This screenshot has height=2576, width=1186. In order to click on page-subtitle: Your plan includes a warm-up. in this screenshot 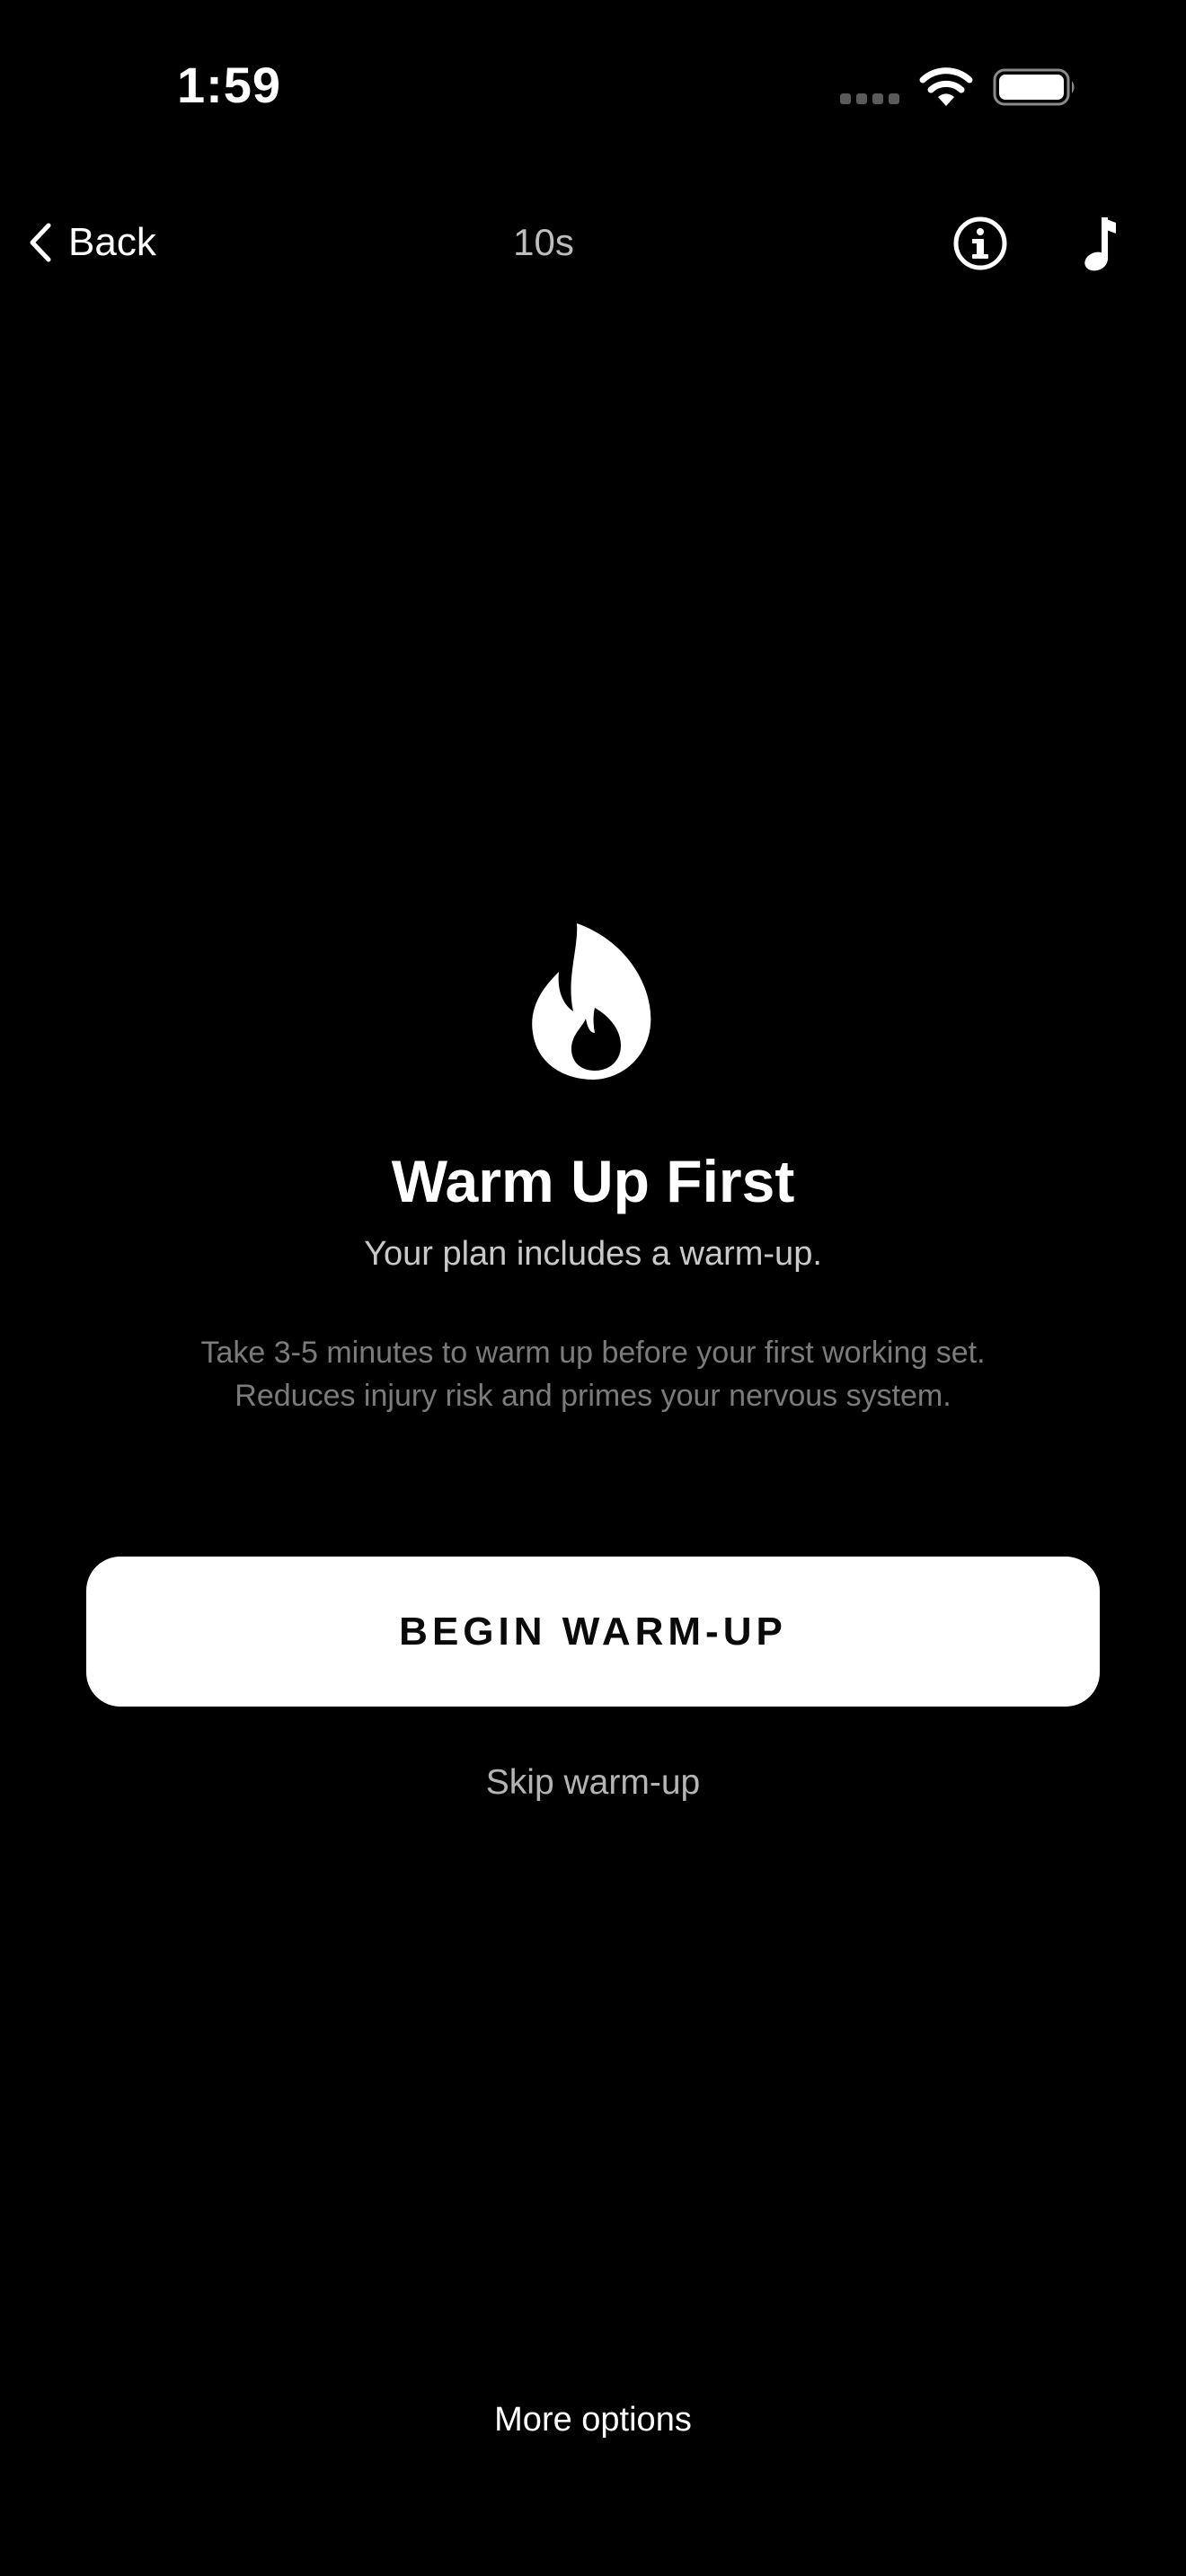, I will do `click(593, 1254)`.